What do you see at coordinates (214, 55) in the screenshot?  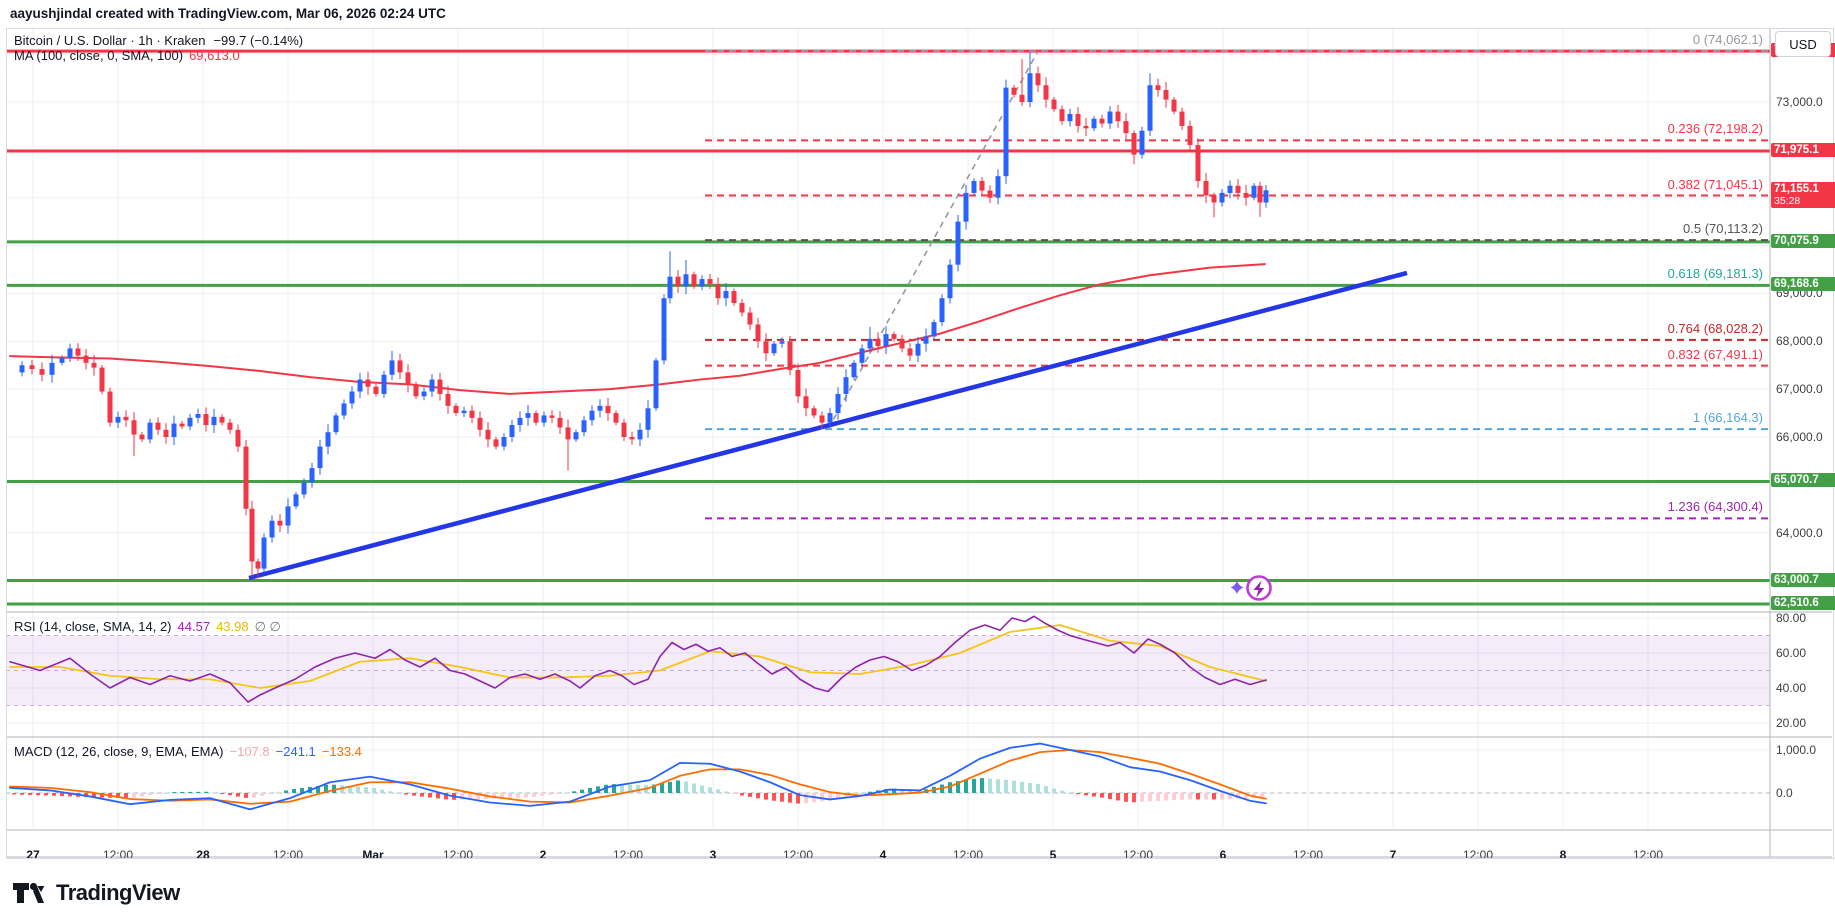 I see `ma-value: 69,613.0` at bounding box center [214, 55].